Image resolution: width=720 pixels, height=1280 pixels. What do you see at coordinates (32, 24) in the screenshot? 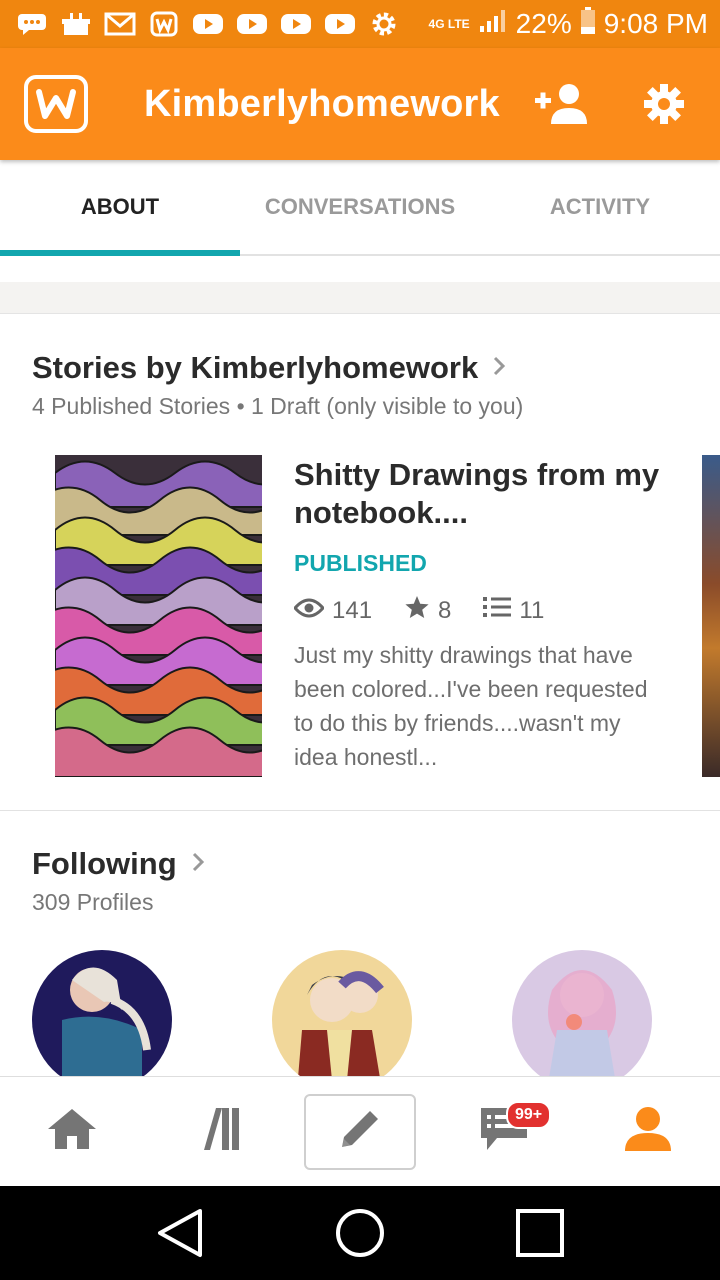
I see `chat-icon` at bounding box center [32, 24].